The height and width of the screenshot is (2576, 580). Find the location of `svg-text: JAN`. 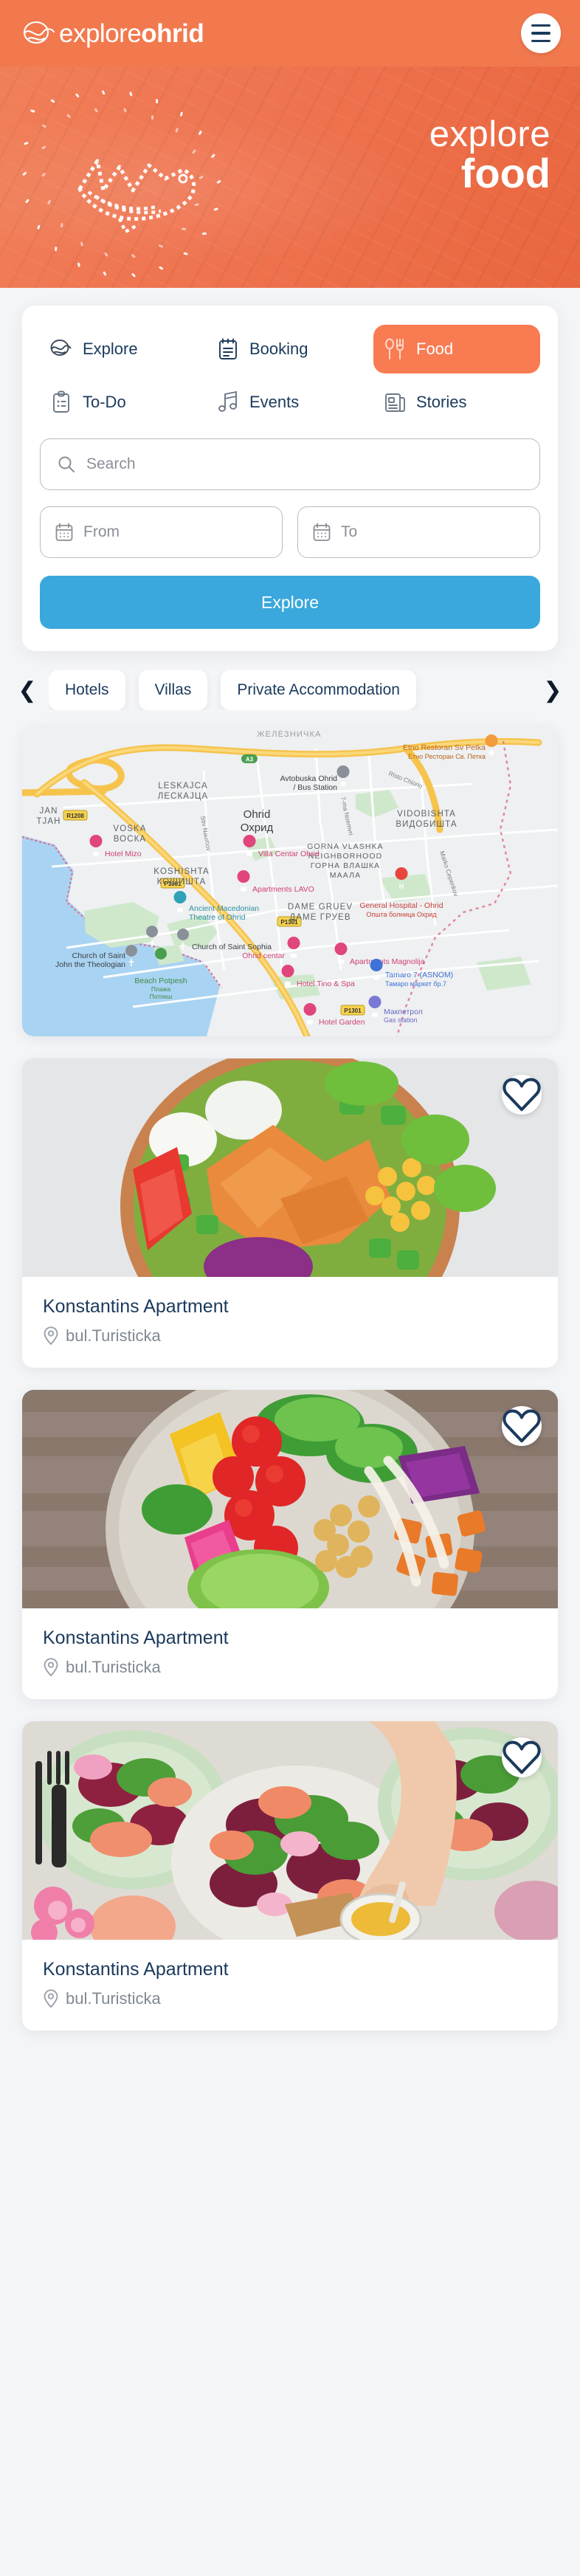

svg-text: JAN is located at coordinates (48, 811).